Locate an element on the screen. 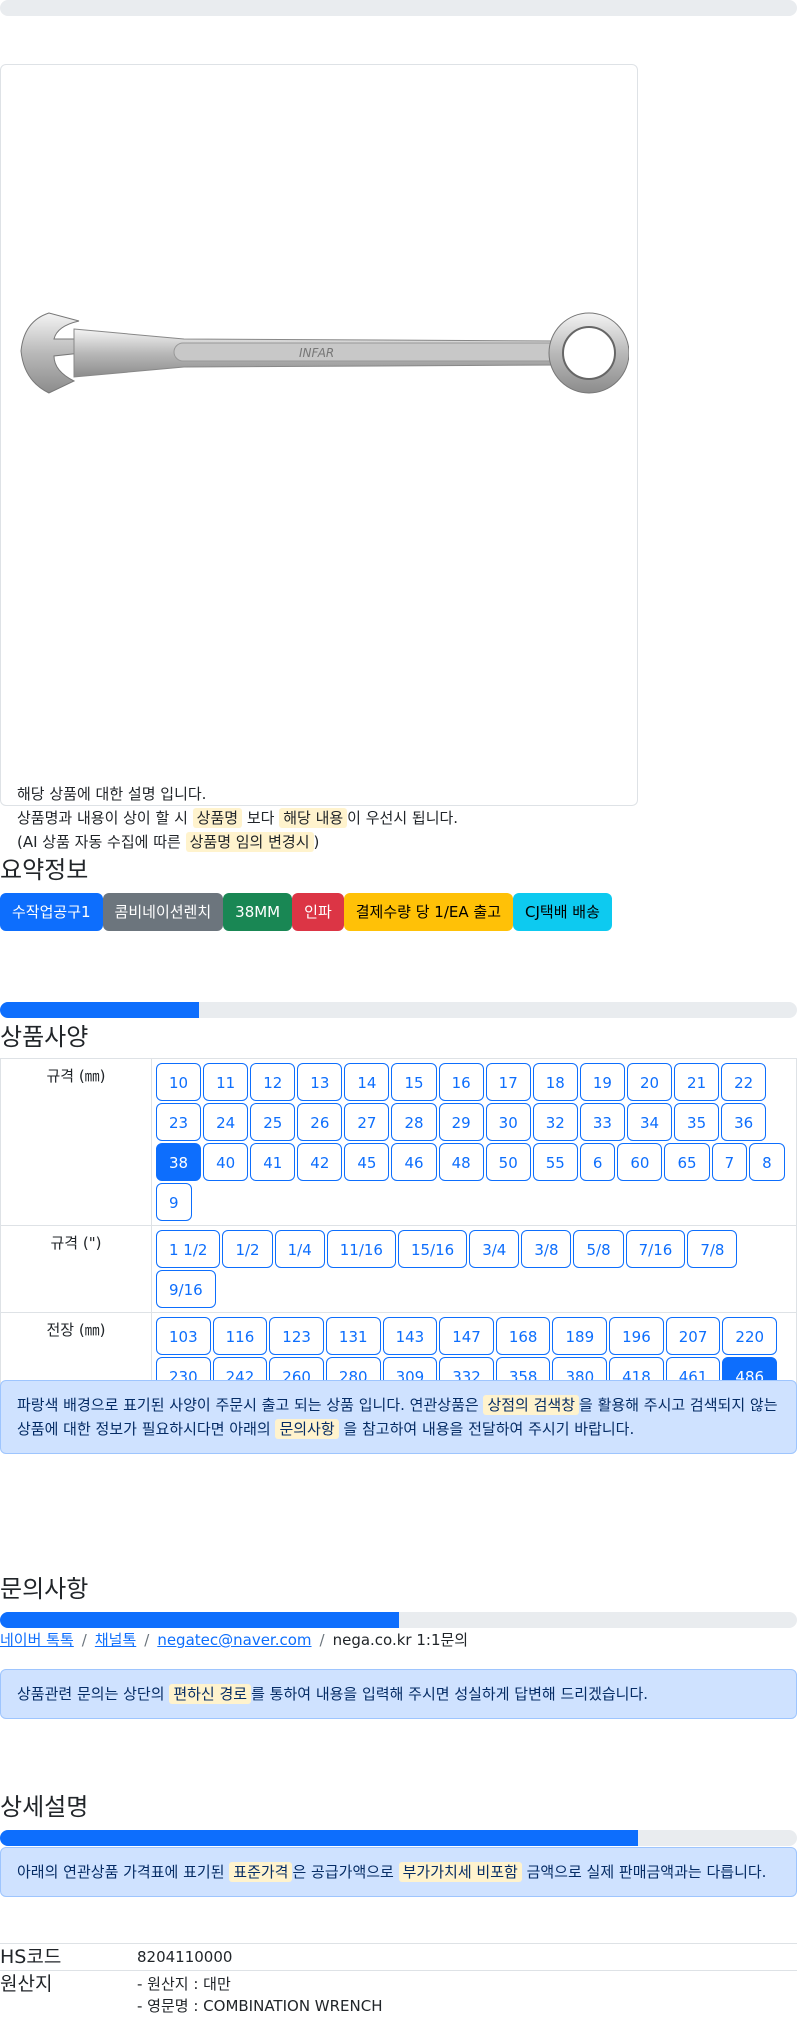 The width and height of the screenshot is (797, 2027). spec-option-button: 220 is located at coordinates (750, 1336).